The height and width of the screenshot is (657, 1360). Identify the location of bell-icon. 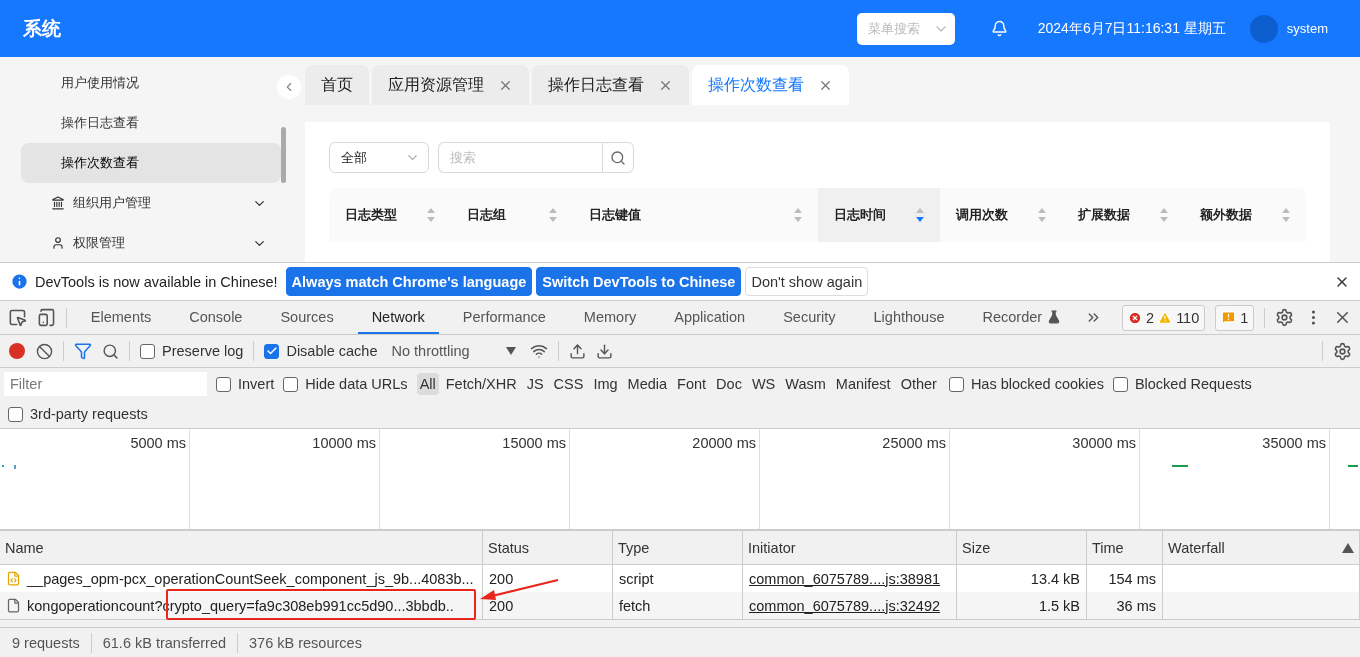
(999, 28).